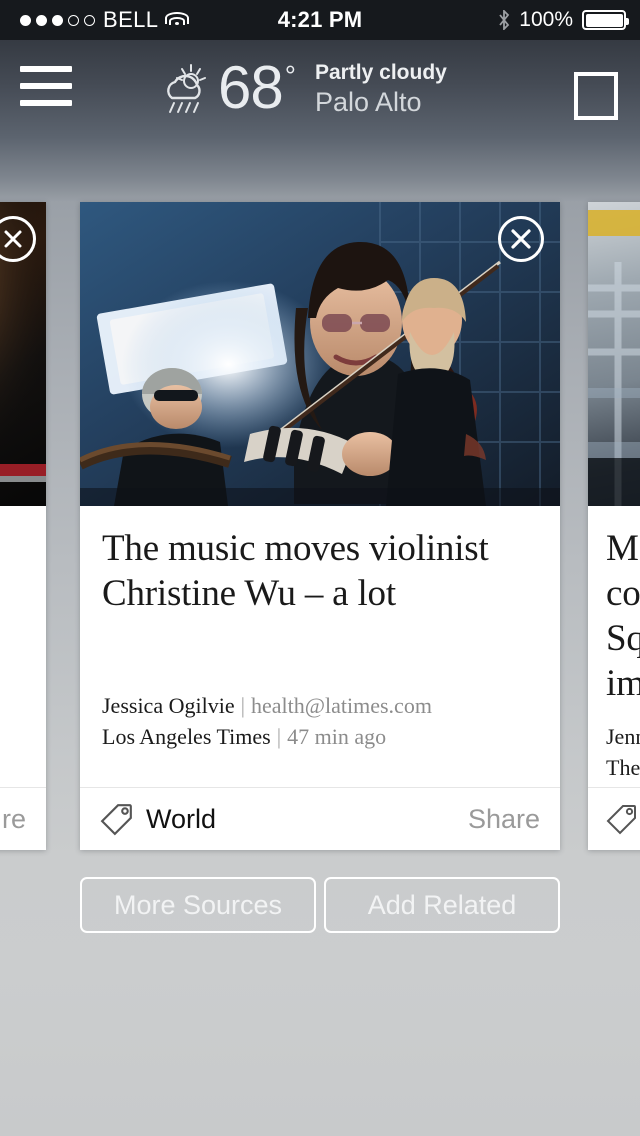 Image resolution: width=640 pixels, height=1136 pixels. I want to click on add-related-button: Add Related, so click(442, 905).